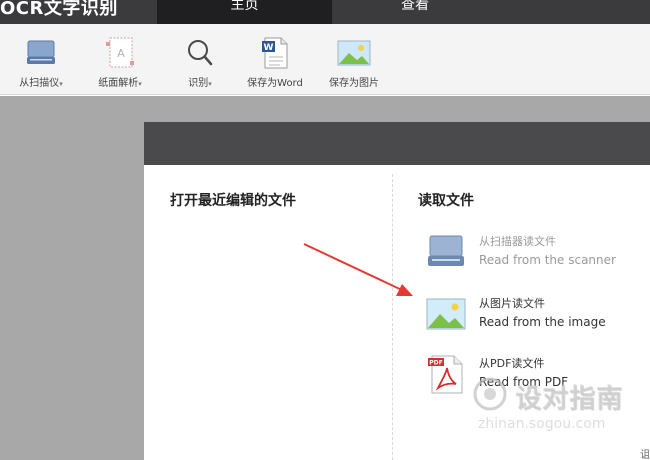  I want to click on watermark-text: 设对指南, so click(569, 399).